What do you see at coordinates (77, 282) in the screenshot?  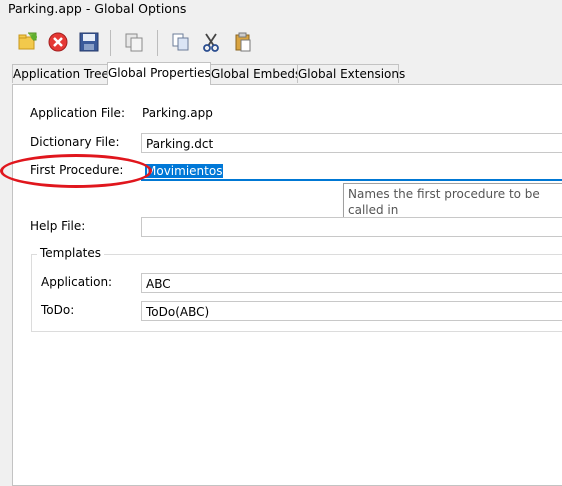 I see `template-application-label: Application:` at bounding box center [77, 282].